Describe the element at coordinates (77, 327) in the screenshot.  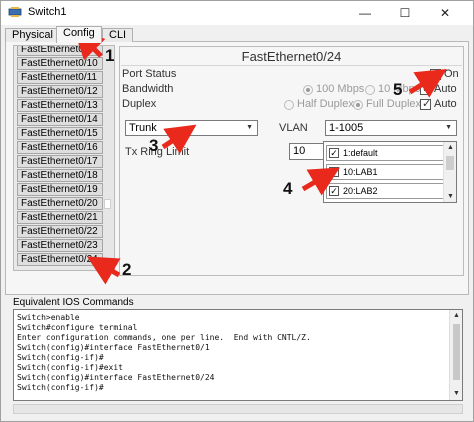
I see `ios-line: Switch#configure terminal` at that location.